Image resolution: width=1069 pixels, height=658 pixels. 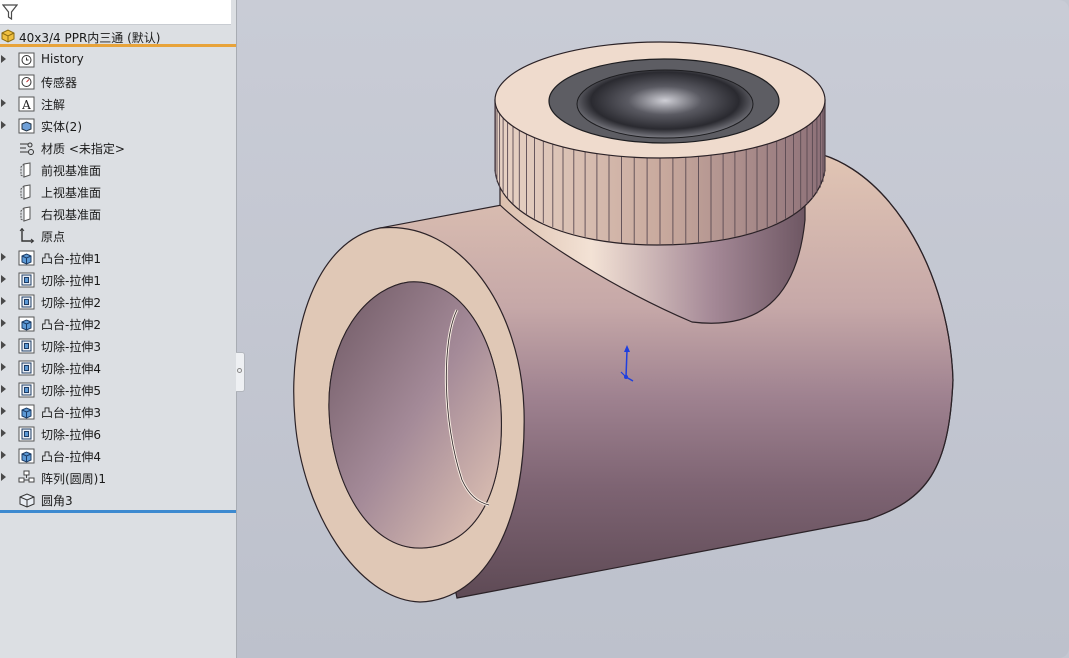 What do you see at coordinates (59, 83) in the screenshot?
I see `feature-tree-label: 传感器` at bounding box center [59, 83].